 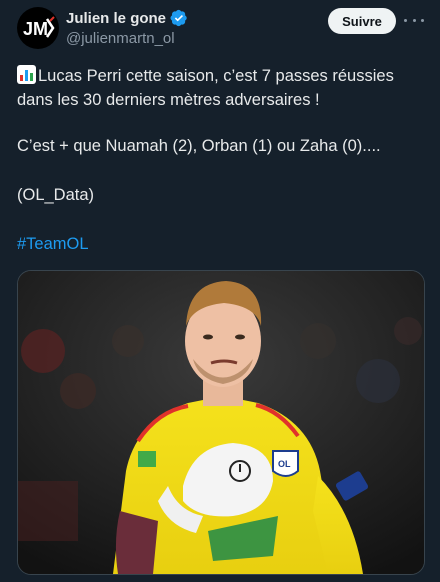 What do you see at coordinates (362, 21) in the screenshot?
I see `follow-button: Suivre` at bounding box center [362, 21].